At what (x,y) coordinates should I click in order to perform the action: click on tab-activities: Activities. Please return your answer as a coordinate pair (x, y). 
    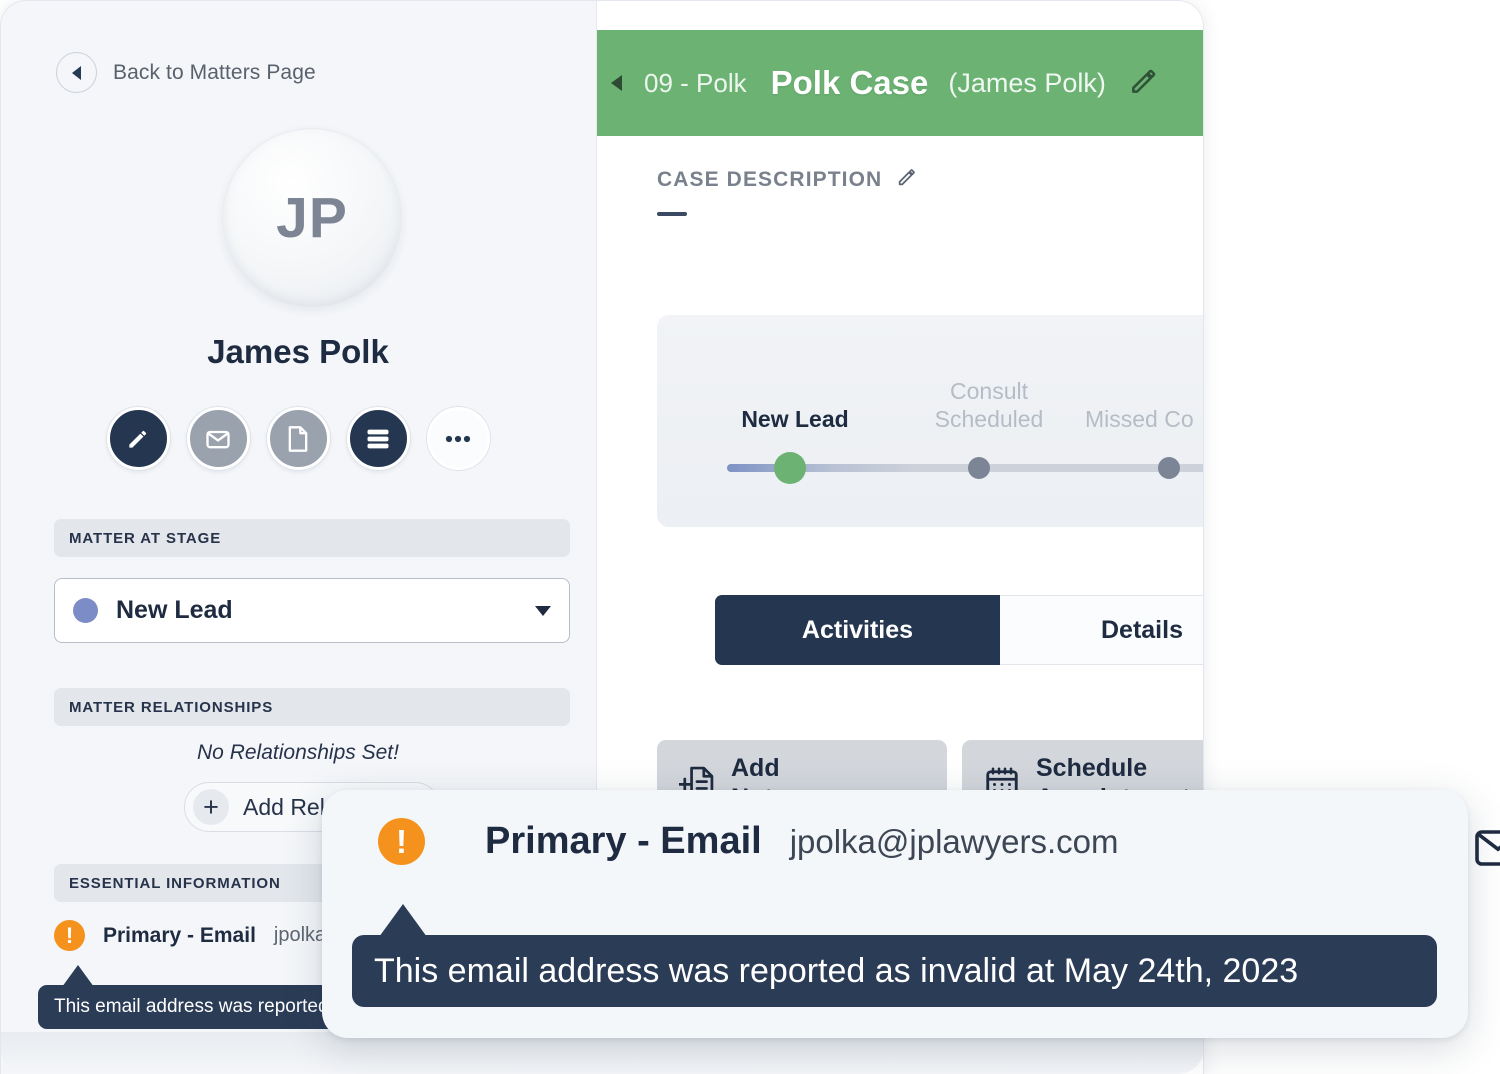
    Looking at the image, I should click on (857, 630).